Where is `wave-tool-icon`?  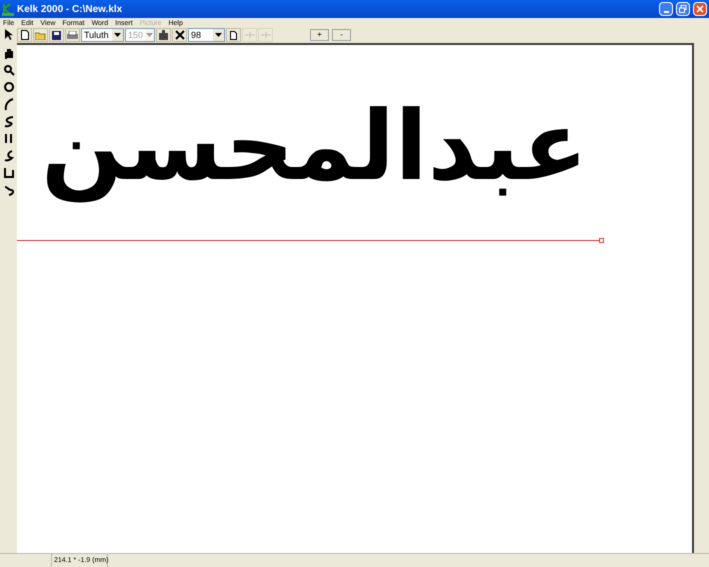 wave-tool-icon is located at coordinates (8, 189).